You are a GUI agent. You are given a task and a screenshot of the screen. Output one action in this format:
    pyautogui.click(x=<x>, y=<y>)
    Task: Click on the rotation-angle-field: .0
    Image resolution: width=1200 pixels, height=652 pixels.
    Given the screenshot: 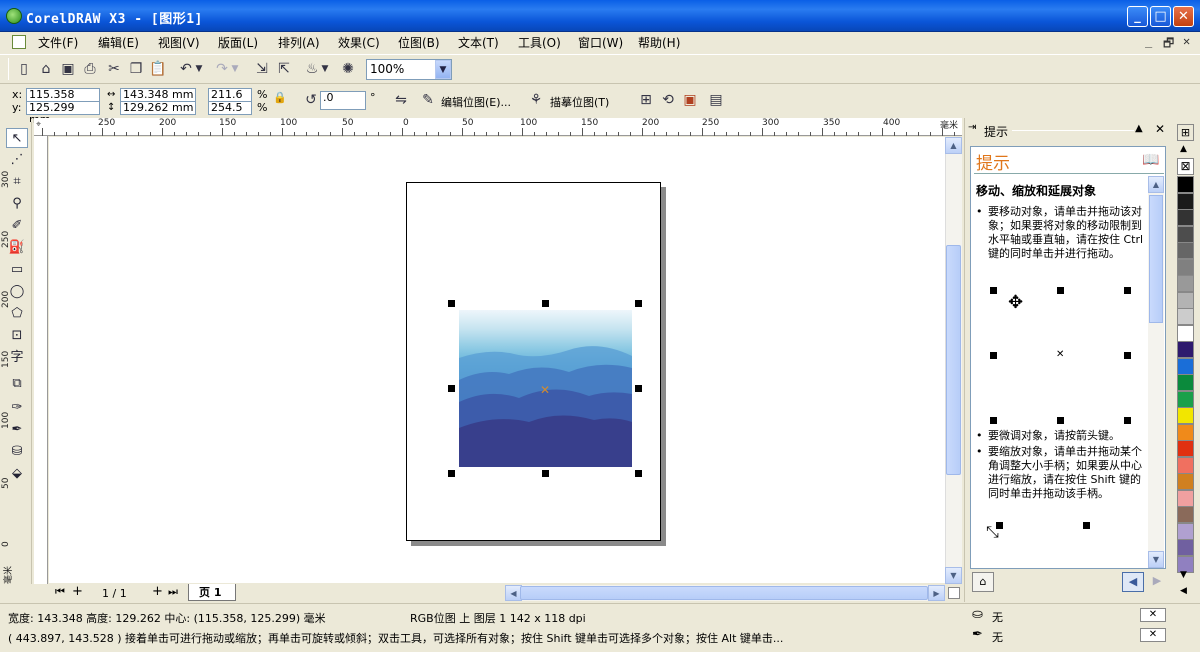 What is the action you would take?
    pyautogui.click(x=343, y=100)
    